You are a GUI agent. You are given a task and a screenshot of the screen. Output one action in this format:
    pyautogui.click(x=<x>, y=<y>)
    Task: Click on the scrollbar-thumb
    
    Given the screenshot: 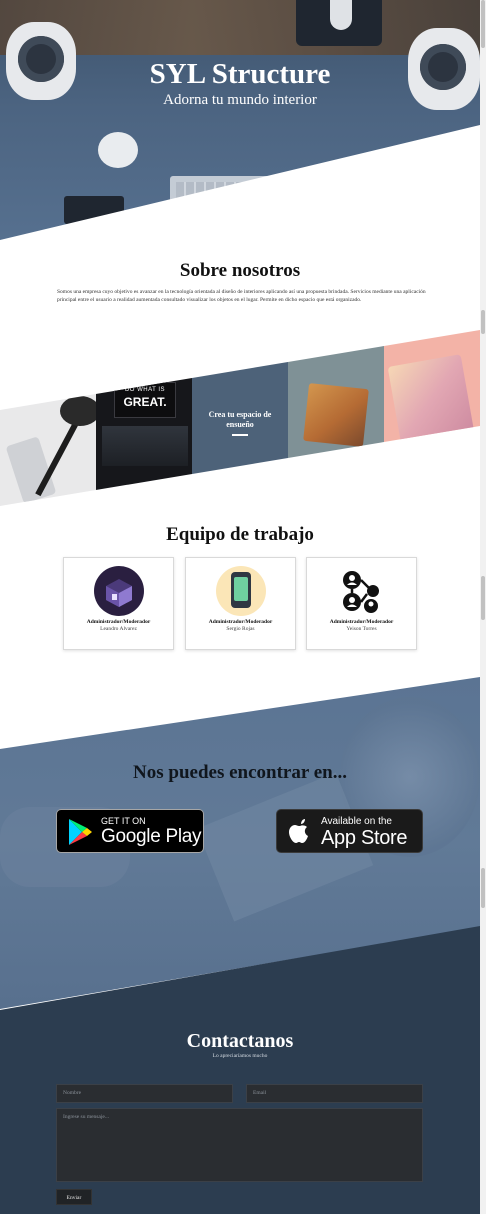 What is the action you would take?
    pyautogui.click(x=483, y=24)
    